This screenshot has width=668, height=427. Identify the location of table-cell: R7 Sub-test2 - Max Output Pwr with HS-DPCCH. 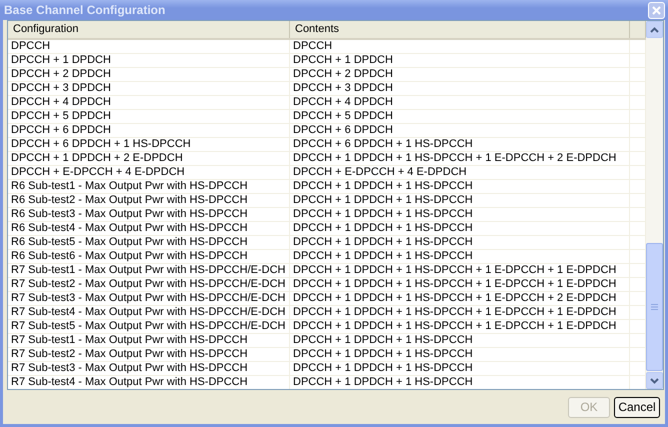
(149, 354).